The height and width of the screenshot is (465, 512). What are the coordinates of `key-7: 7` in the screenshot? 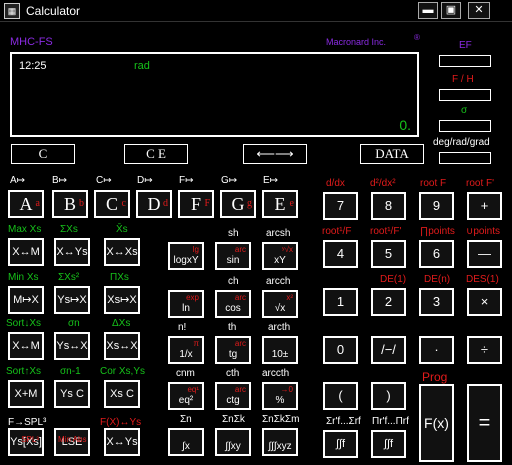 It's located at (340, 206).